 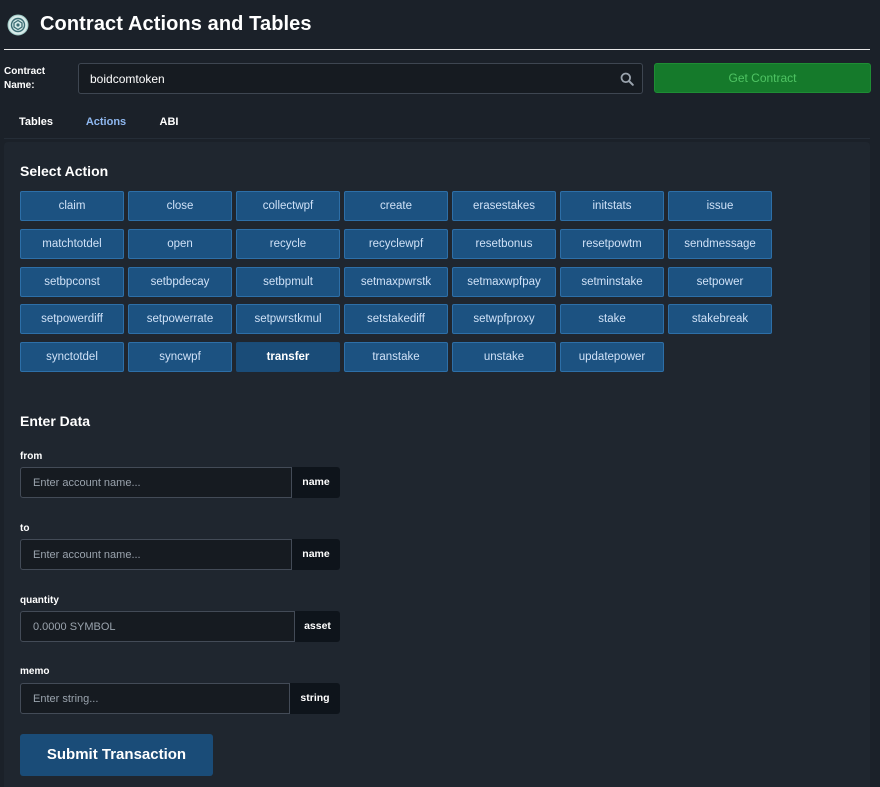 I want to click on action-button-resetbonus: resetbonus, so click(x=504, y=244).